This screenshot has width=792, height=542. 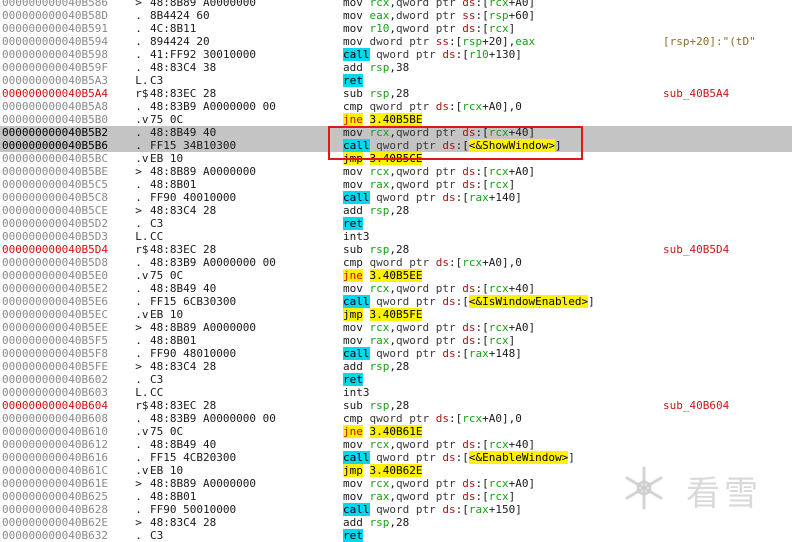 What do you see at coordinates (709, 41) in the screenshot?
I see `comment: [rsp+20]:"(tD"` at bounding box center [709, 41].